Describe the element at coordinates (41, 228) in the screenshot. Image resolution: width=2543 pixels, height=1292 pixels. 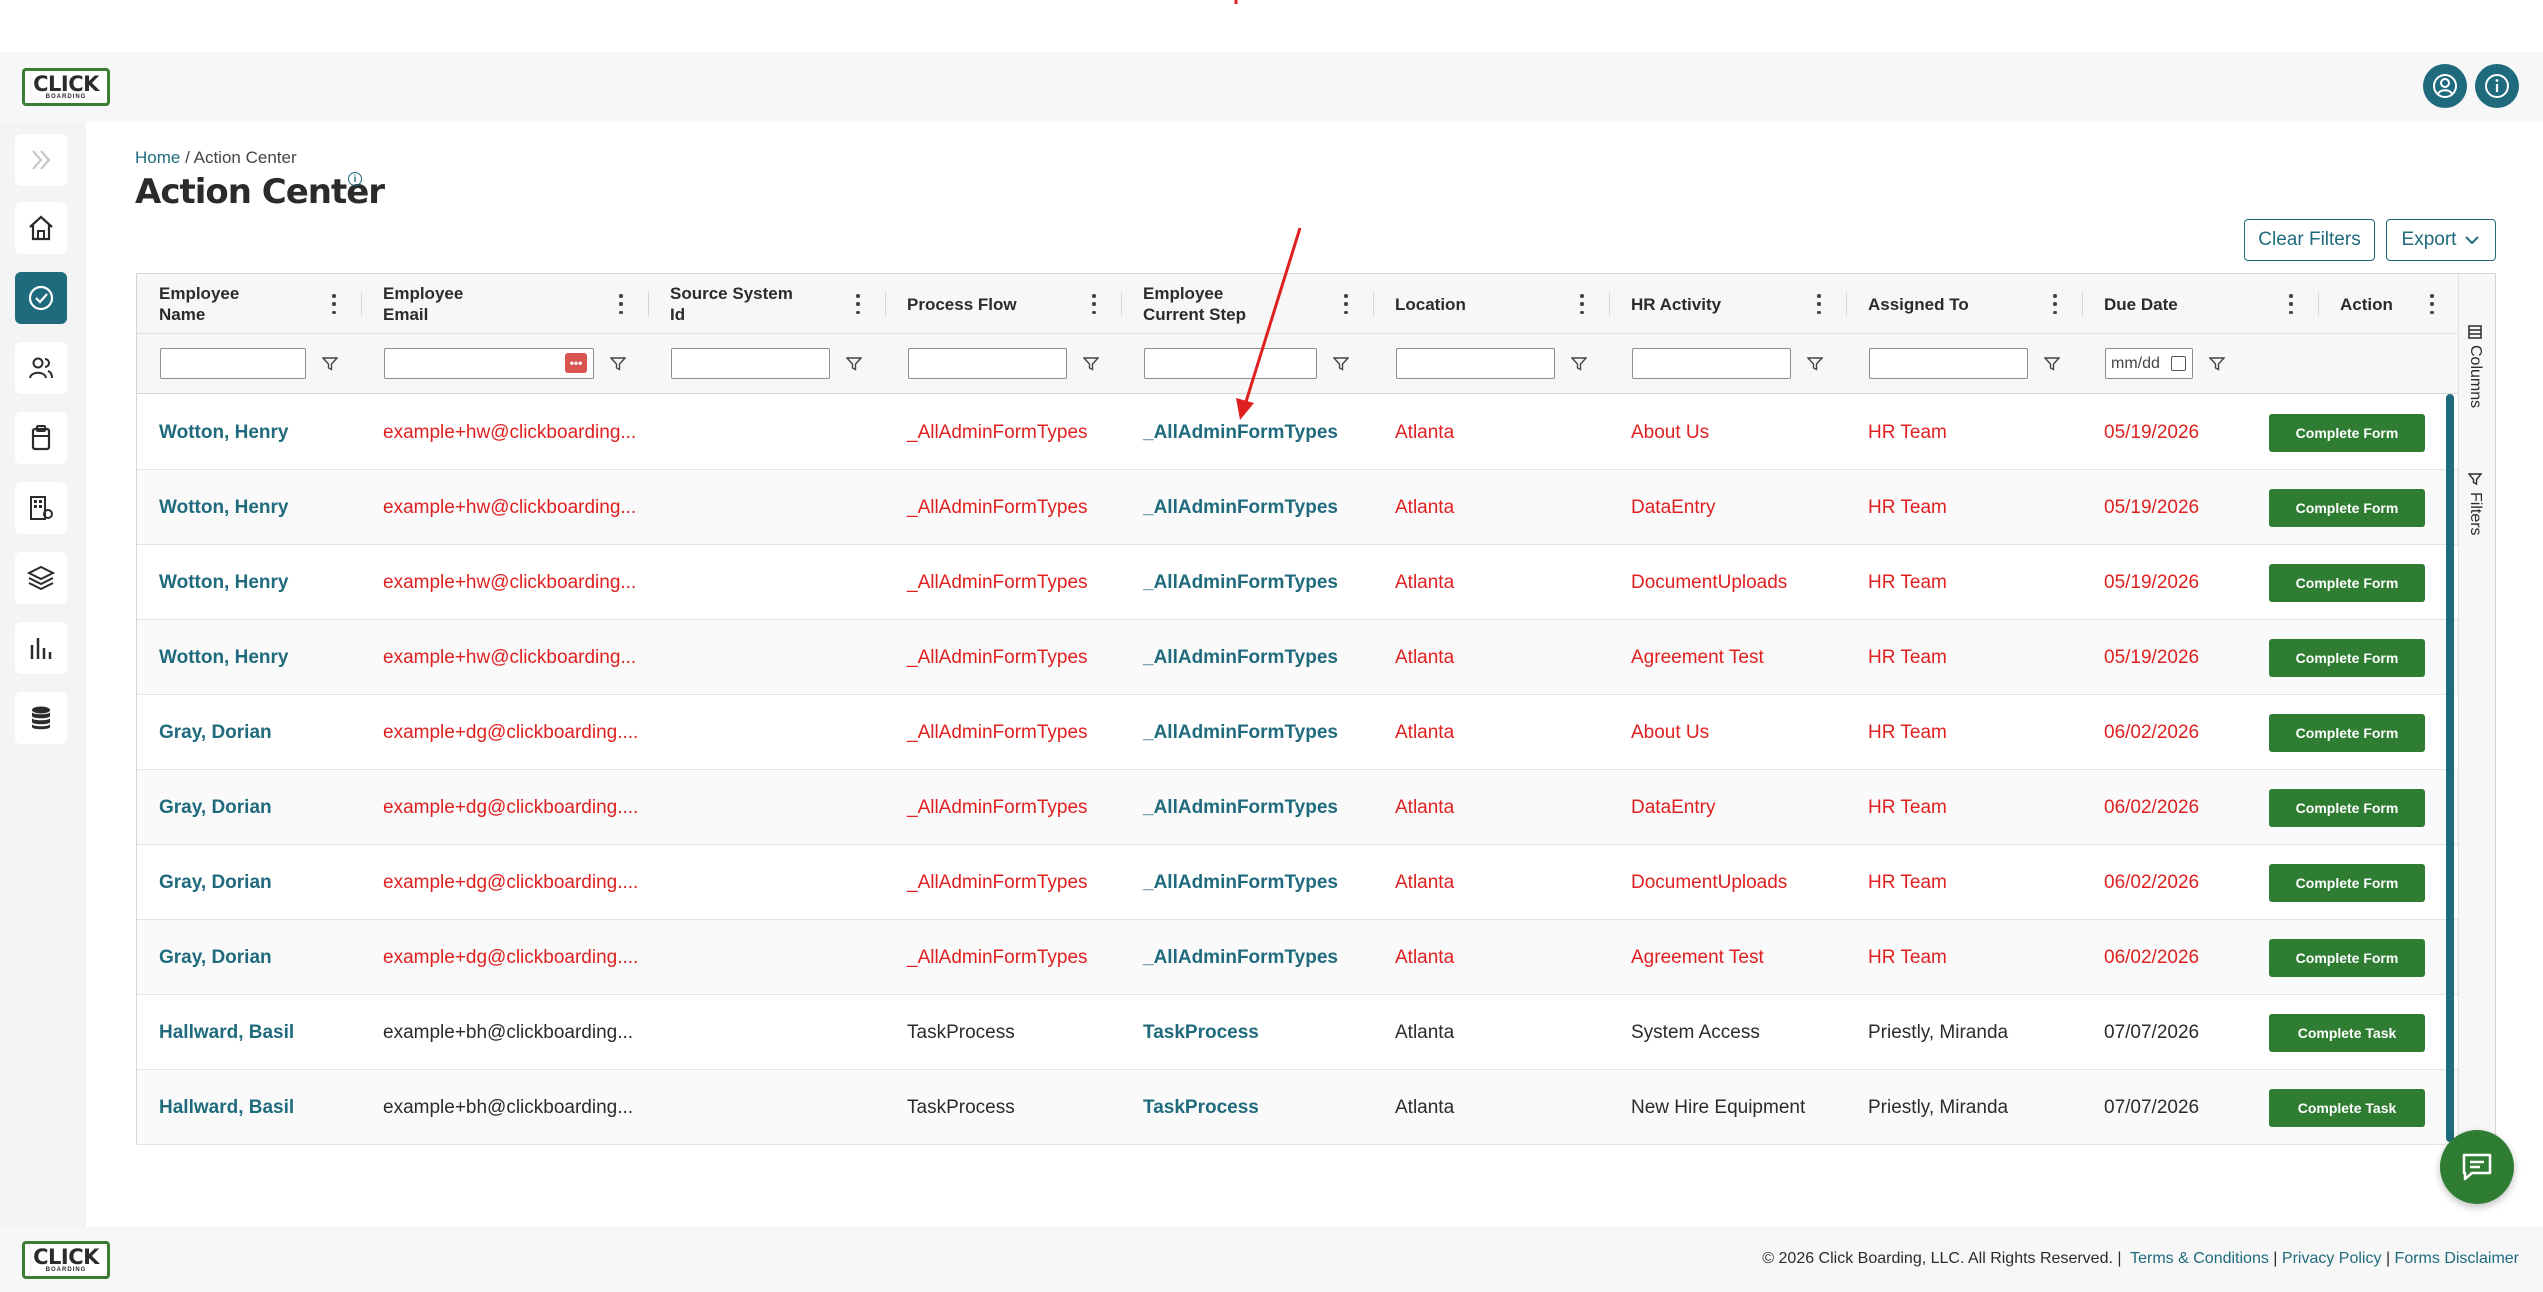
I see `sidebar-item-home` at that location.